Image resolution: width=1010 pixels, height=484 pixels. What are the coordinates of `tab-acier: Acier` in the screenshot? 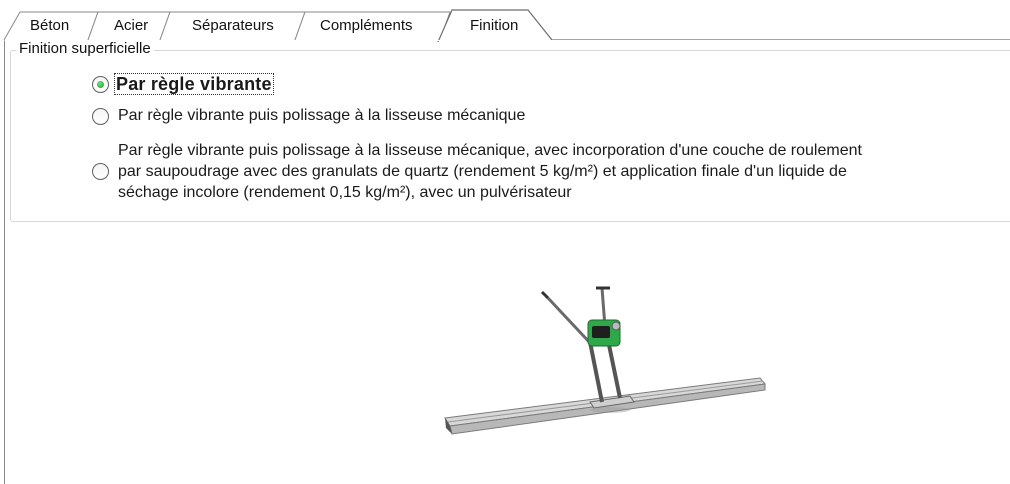 It's located at (131, 26).